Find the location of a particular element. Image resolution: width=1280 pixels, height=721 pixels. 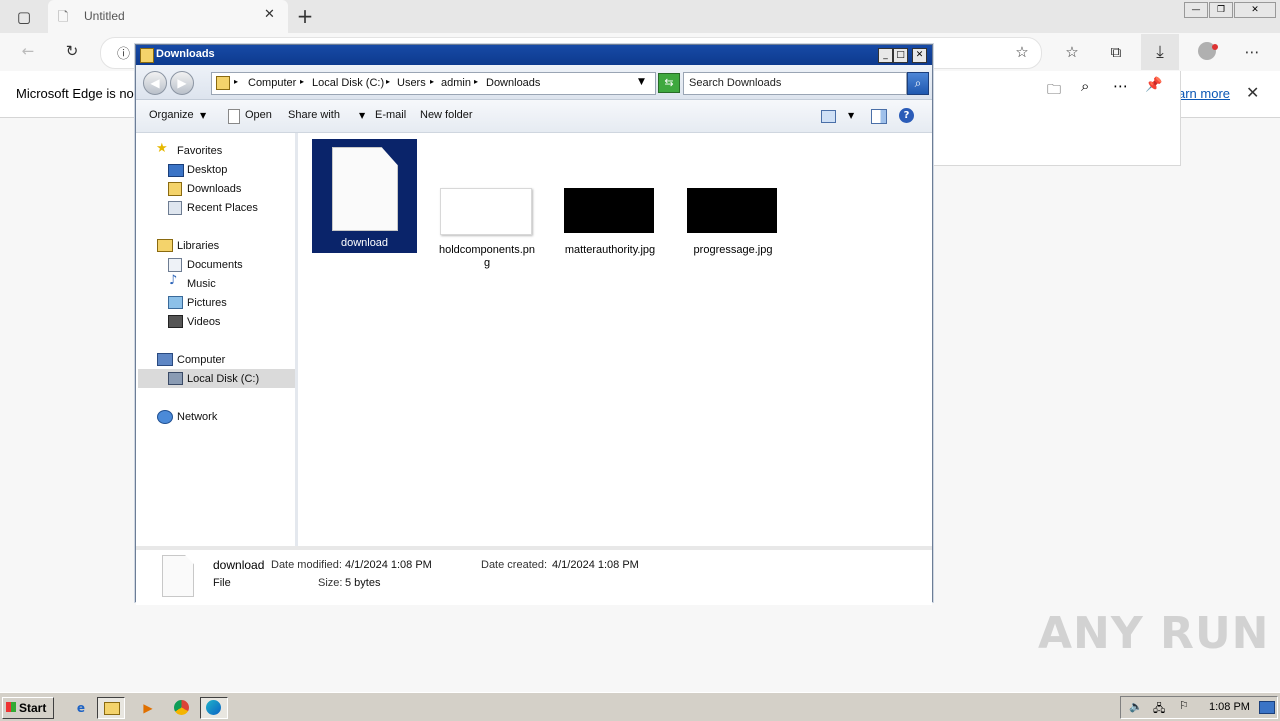

file-item-holdcomponents: holdcomponents.png is located at coordinates (487, 204).